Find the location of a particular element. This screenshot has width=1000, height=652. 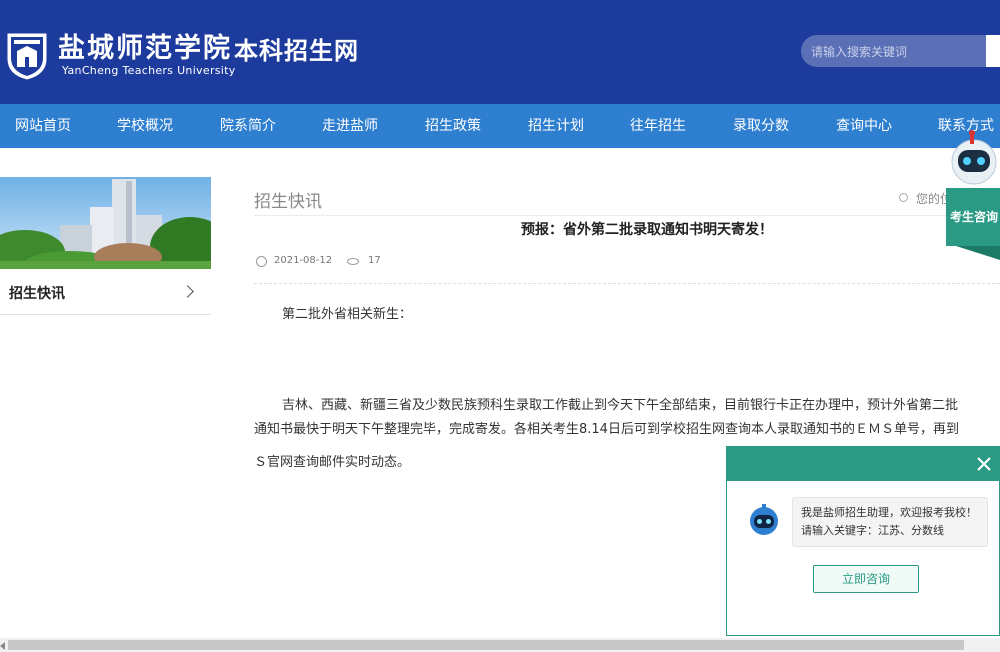

school-name-cn: 盐城师范学院 is located at coordinates (145, 45).